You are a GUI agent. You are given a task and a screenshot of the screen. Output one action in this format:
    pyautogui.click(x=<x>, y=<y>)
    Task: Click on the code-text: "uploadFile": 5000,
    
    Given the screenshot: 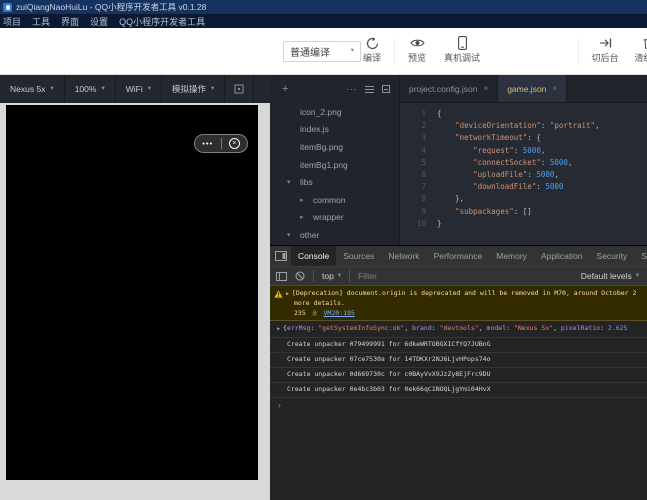 What is the action you would take?
    pyautogui.click(x=498, y=175)
    